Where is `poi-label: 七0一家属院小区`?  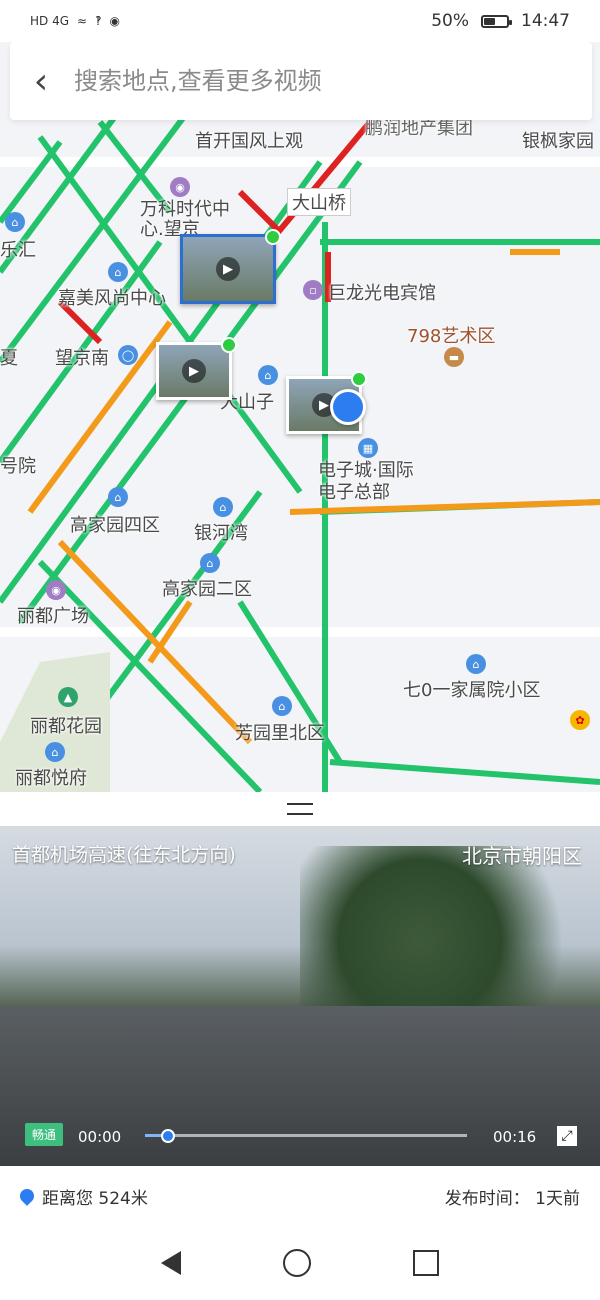 poi-label: 七0一家属院小区 is located at coordinates (471, 689).